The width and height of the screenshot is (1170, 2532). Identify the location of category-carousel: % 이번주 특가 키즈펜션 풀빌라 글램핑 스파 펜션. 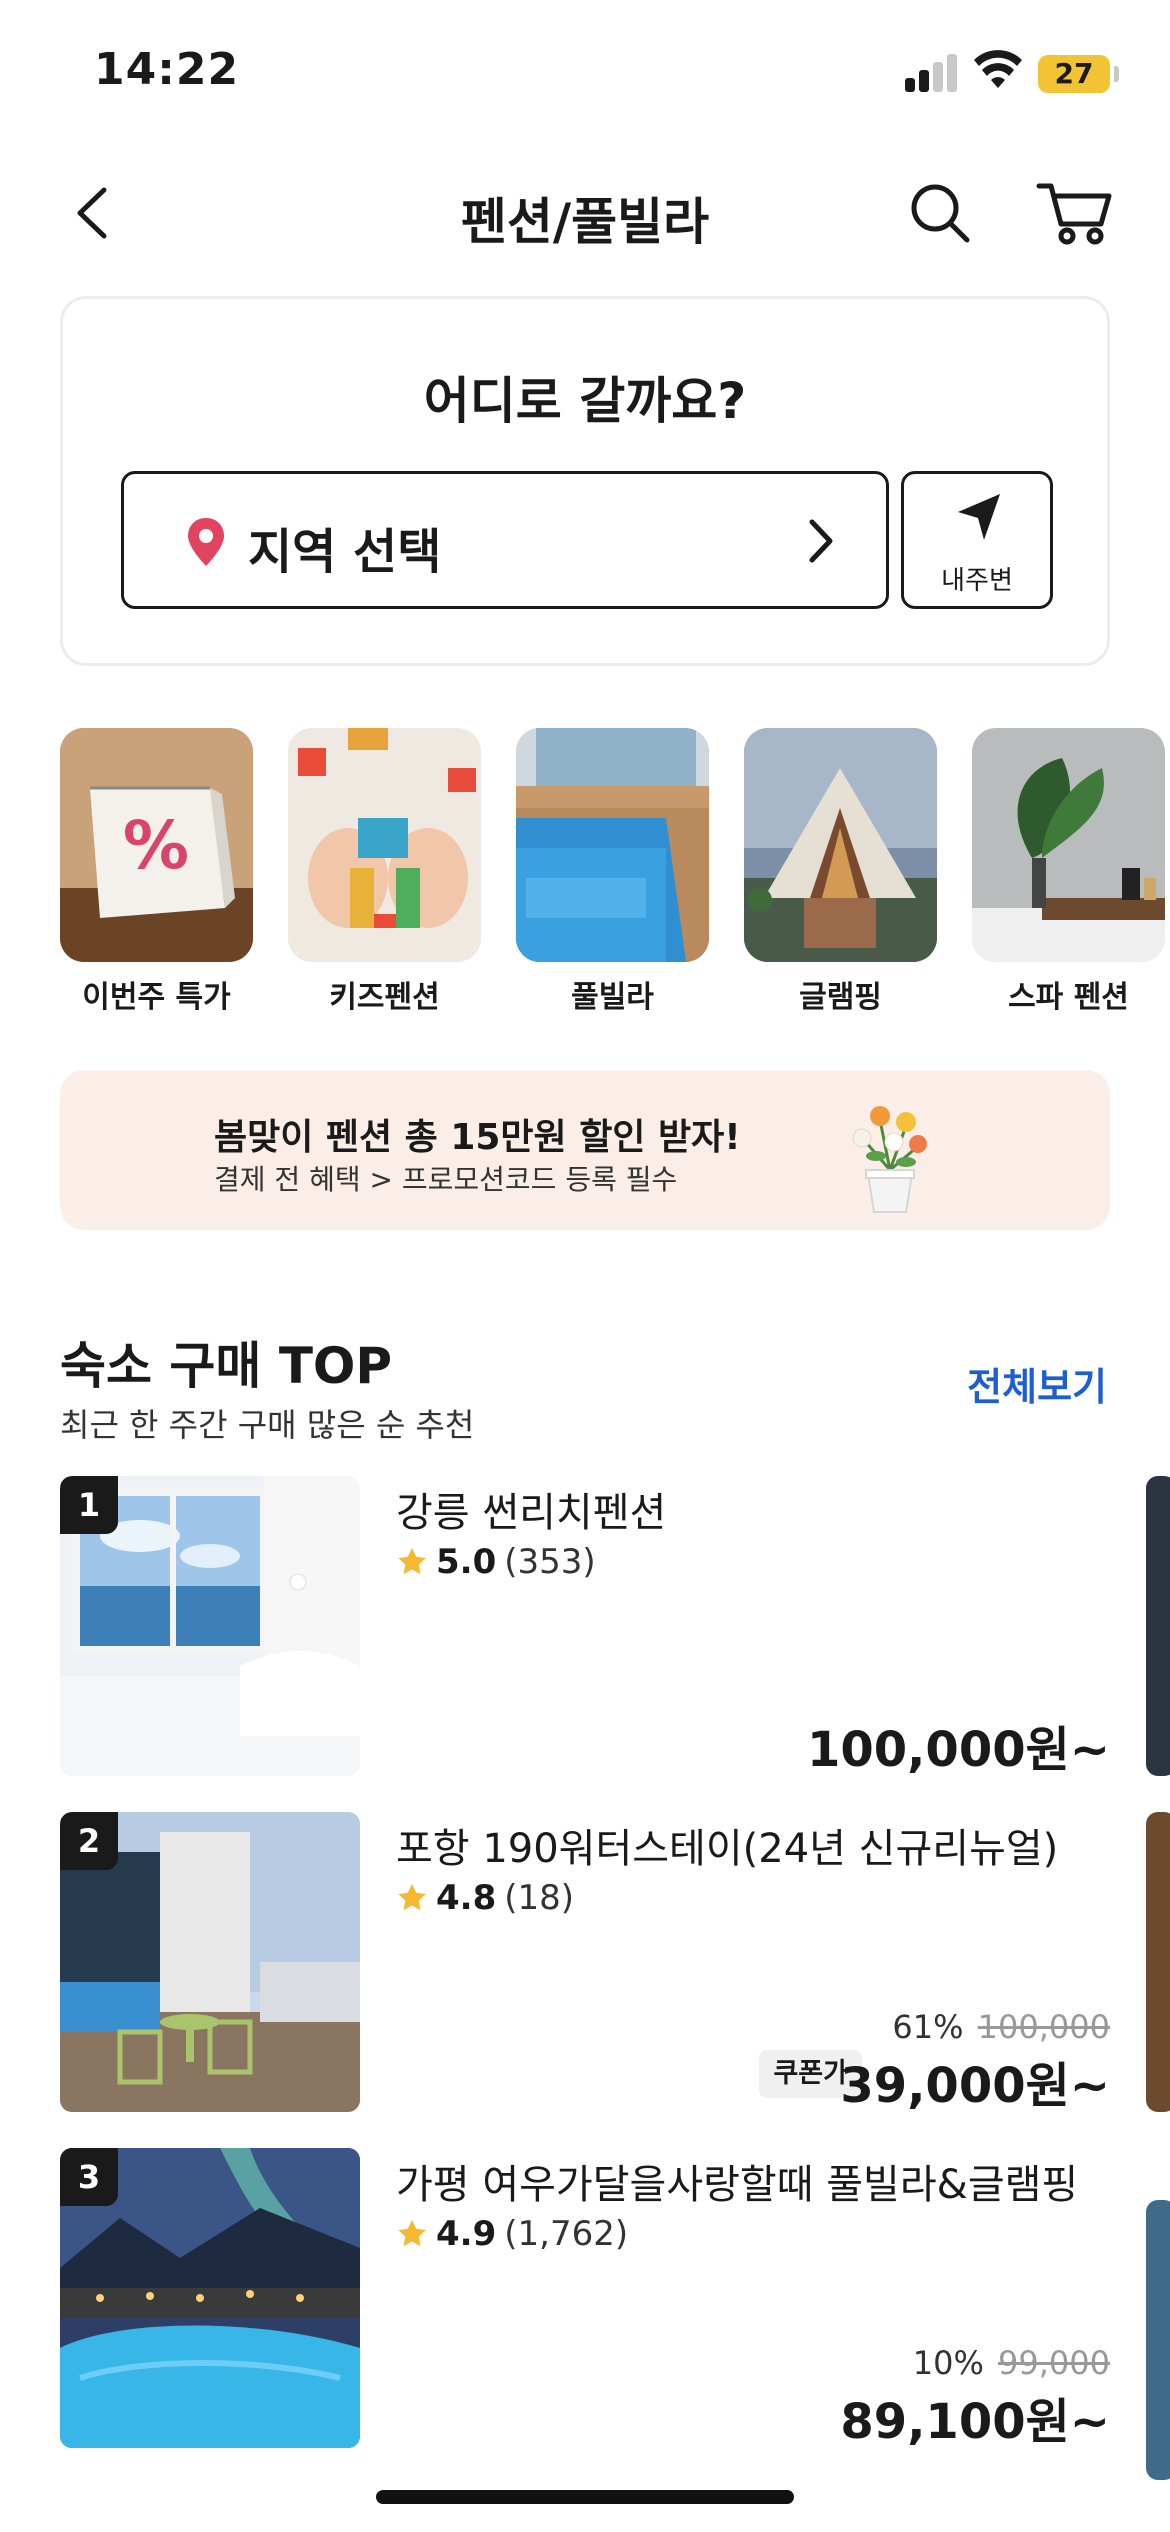
(615, 873).